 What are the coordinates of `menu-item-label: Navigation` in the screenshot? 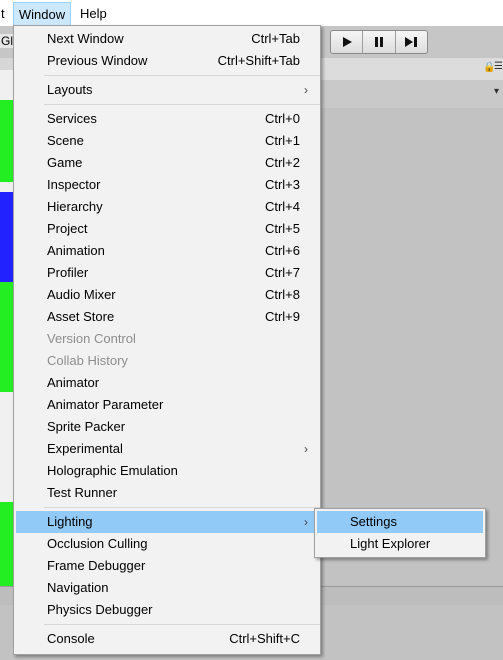 It's located at (78, 587).